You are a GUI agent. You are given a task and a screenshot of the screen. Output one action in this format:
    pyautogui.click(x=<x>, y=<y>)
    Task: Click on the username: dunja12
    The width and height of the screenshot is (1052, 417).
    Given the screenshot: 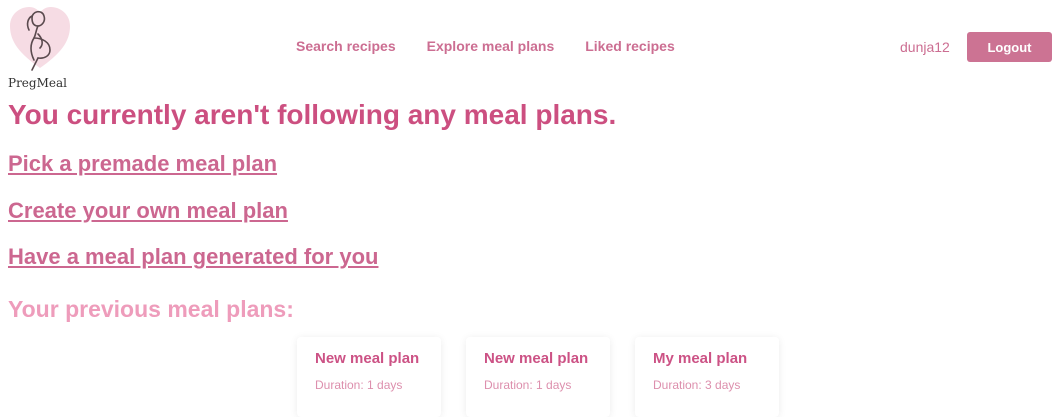 What is the action you would take?
    pyautogui.click(x=925, y=47)
    